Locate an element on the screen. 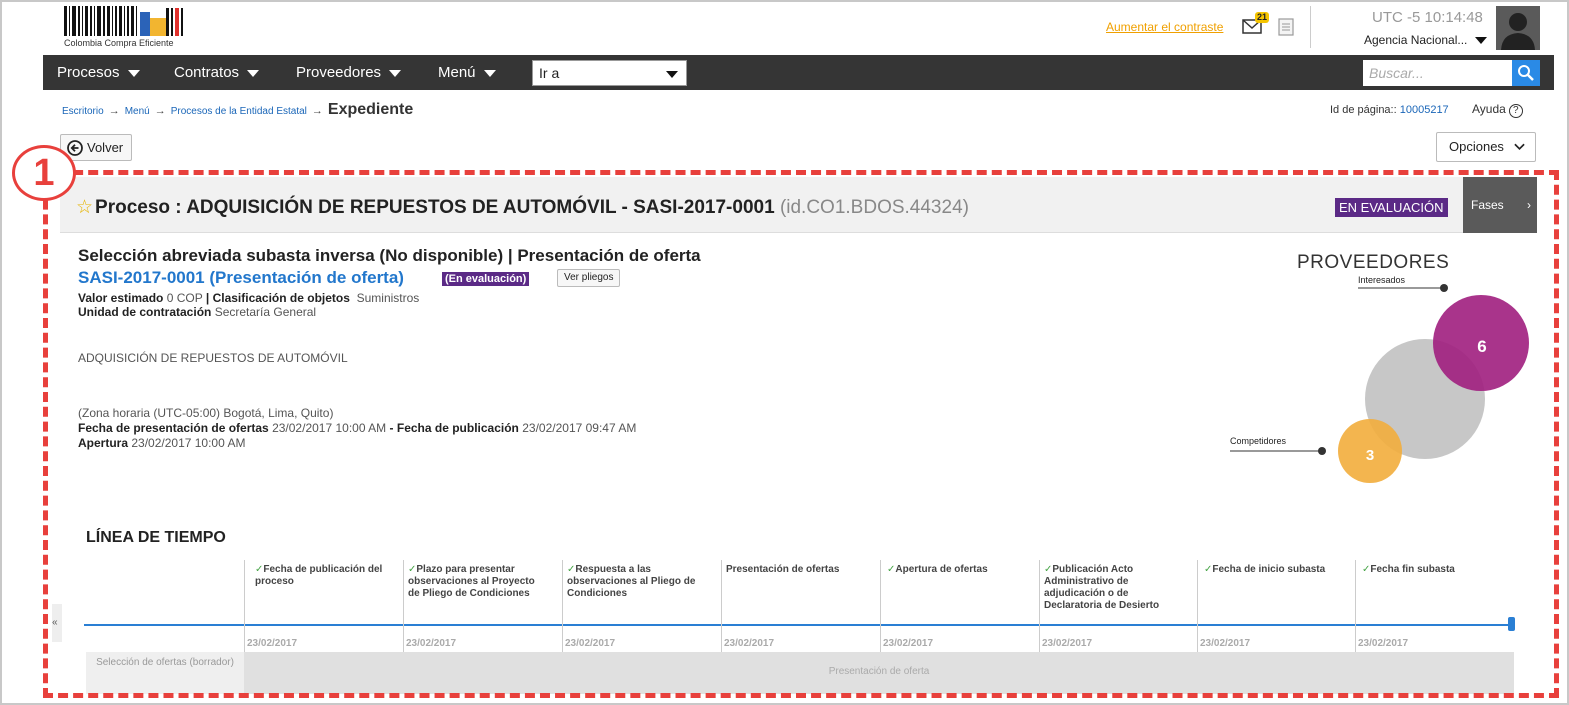  barcode-logo-icon is located at coordinates (123, 21).